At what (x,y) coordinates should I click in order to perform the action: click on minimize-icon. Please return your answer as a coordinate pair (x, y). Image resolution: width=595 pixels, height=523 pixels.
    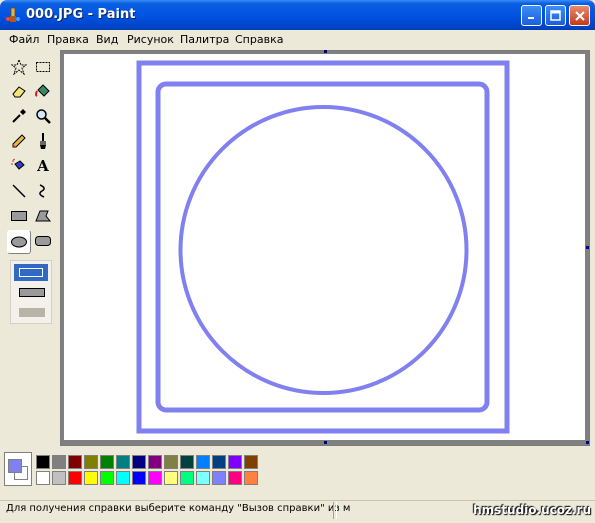
    Looking at the image, I should click on (531, 18).